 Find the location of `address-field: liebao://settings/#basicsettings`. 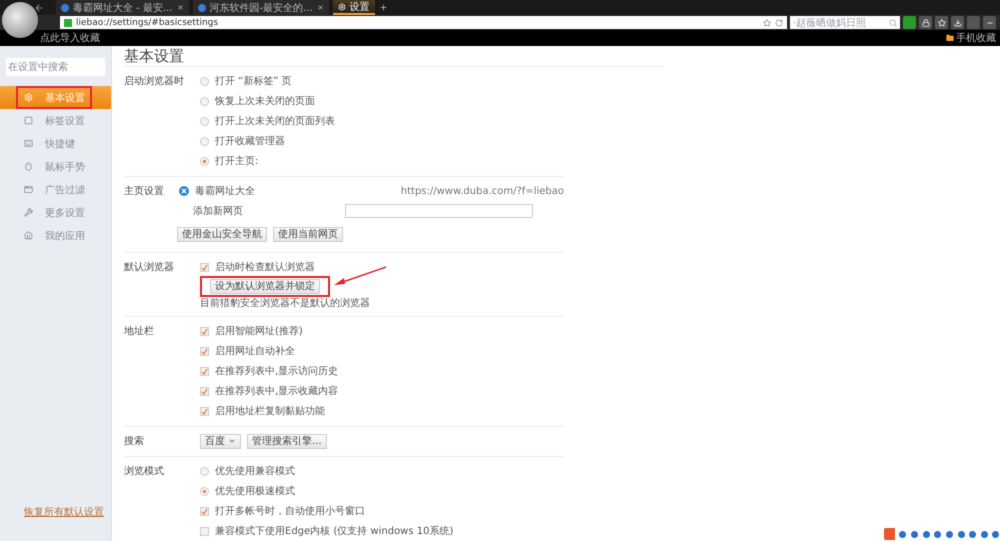

address-field: liebao://settings/#basicsettings is located at coordinates (423, 22).